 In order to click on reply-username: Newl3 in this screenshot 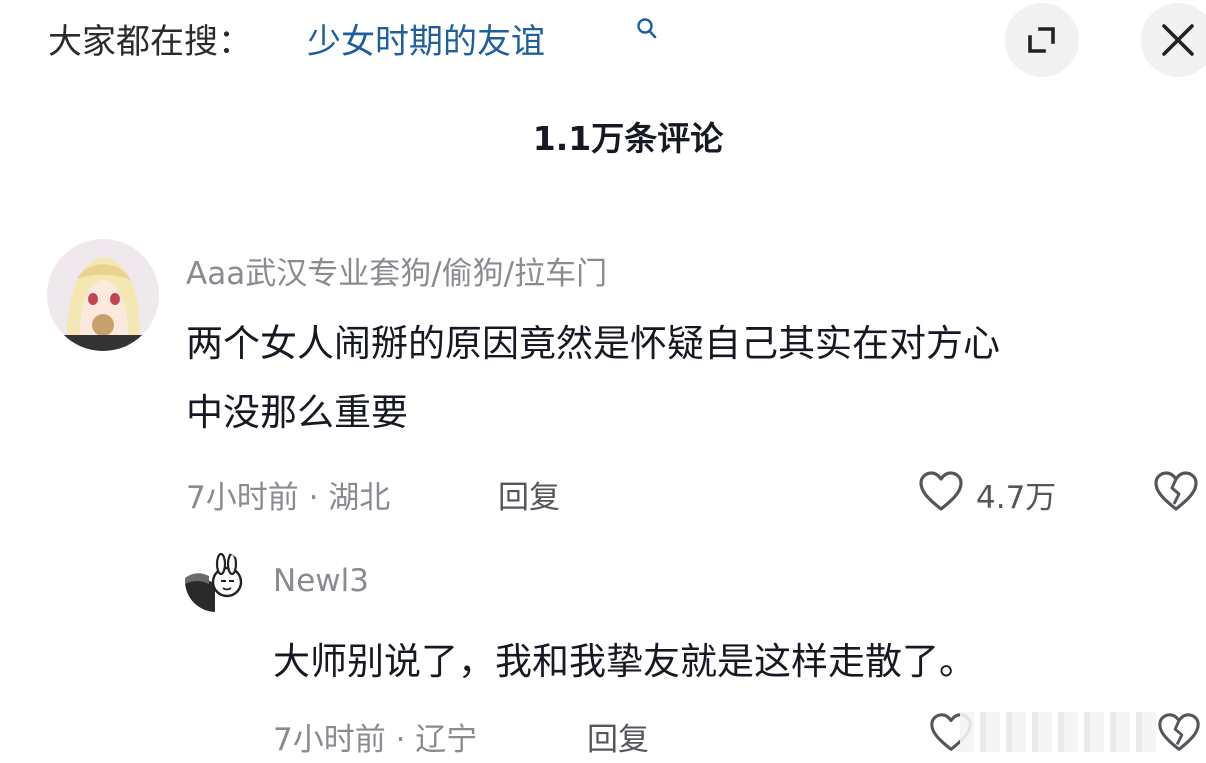, I will do `click(321, 581)`.